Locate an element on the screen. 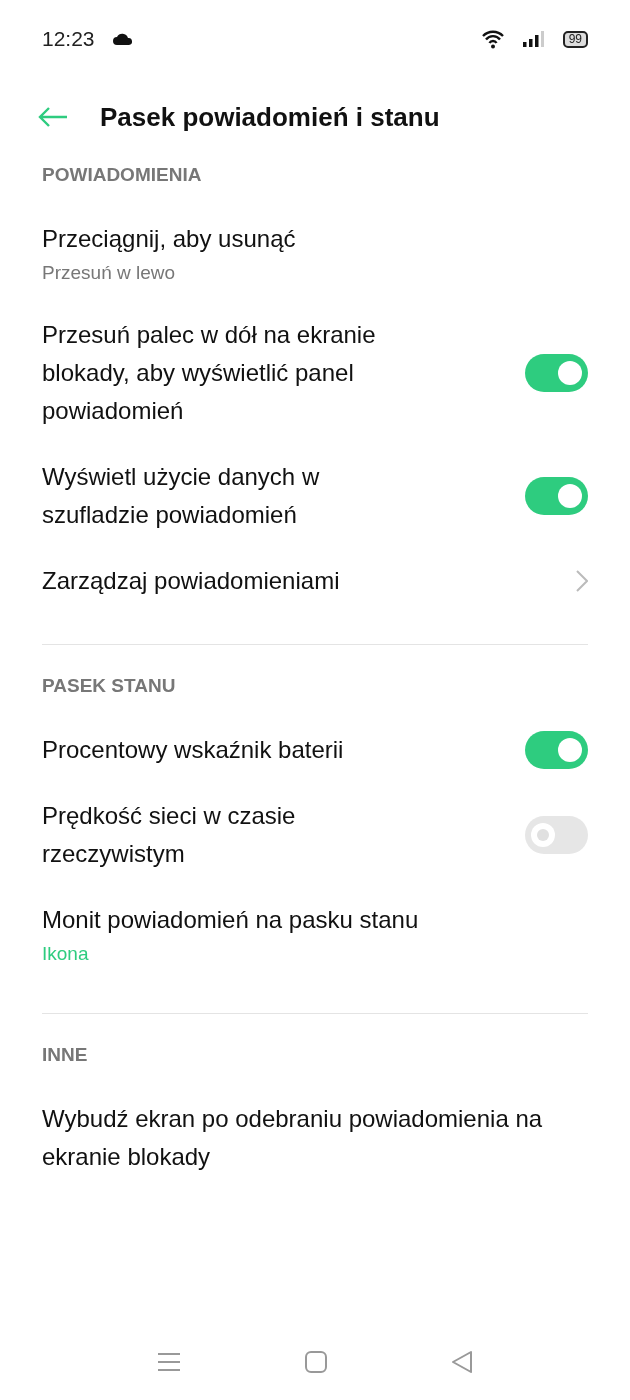  setting-title: Monit powiadomień na pasku stanu is located at coordinates (230, 920).